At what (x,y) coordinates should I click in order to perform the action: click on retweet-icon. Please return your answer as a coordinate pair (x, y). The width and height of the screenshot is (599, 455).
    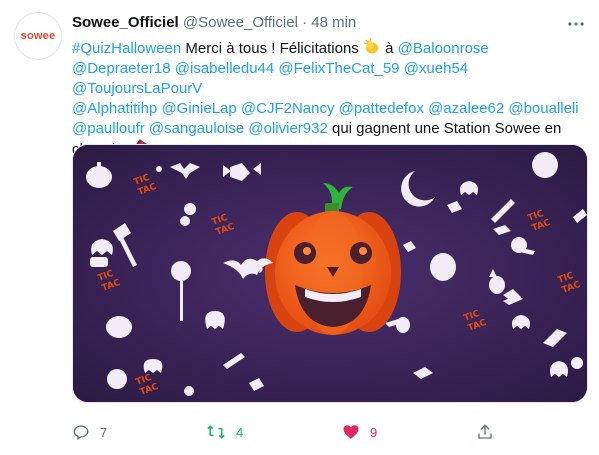
    Looking at the image, I should click on (216, 432).